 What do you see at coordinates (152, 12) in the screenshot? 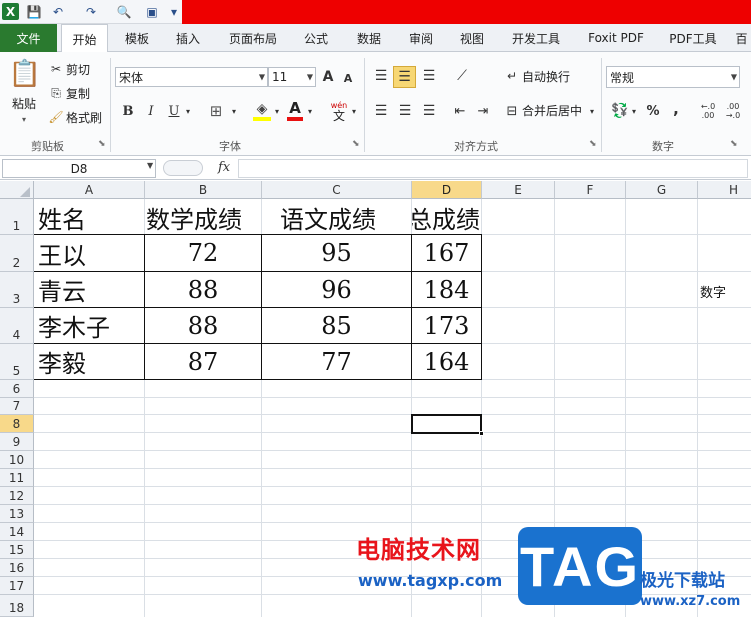
I see `window-icon: ▣` at bounding box center [152, 12].